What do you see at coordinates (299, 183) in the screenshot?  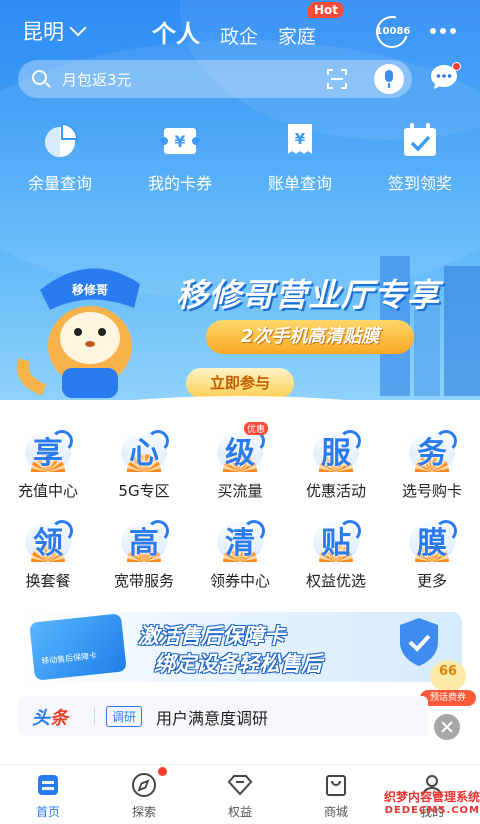 I see `quick-label: 账单查询` at bounding box center [299, 183].